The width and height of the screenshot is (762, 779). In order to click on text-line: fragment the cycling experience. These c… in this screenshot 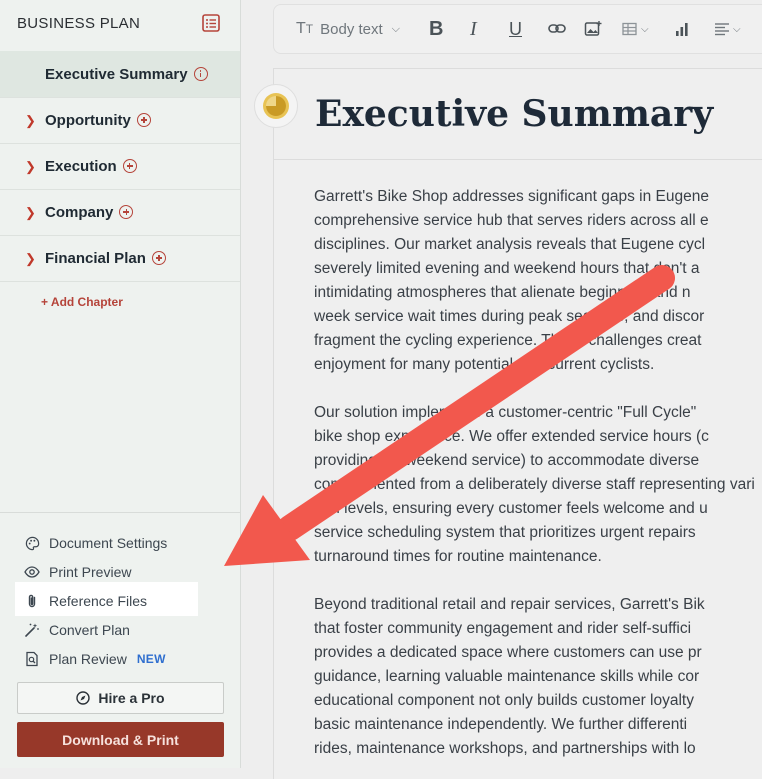, I will do `click(508, 340)`.